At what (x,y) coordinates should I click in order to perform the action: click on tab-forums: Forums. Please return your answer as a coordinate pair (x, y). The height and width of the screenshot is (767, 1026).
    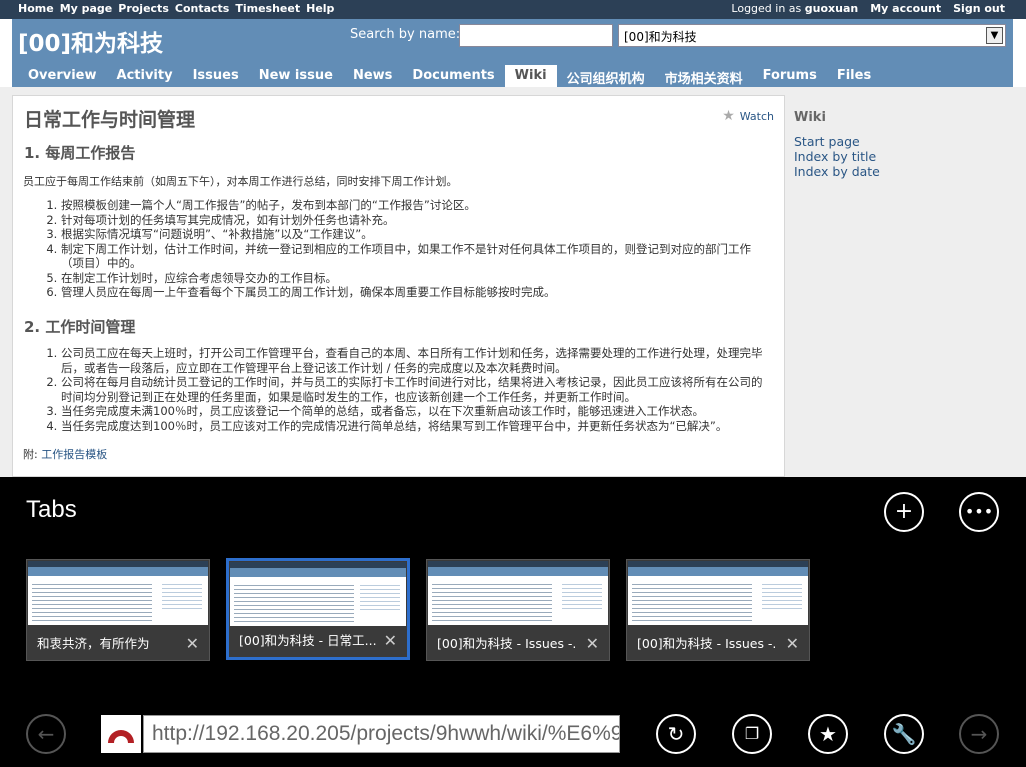
    Looking at the image, I should click on (790, 76).